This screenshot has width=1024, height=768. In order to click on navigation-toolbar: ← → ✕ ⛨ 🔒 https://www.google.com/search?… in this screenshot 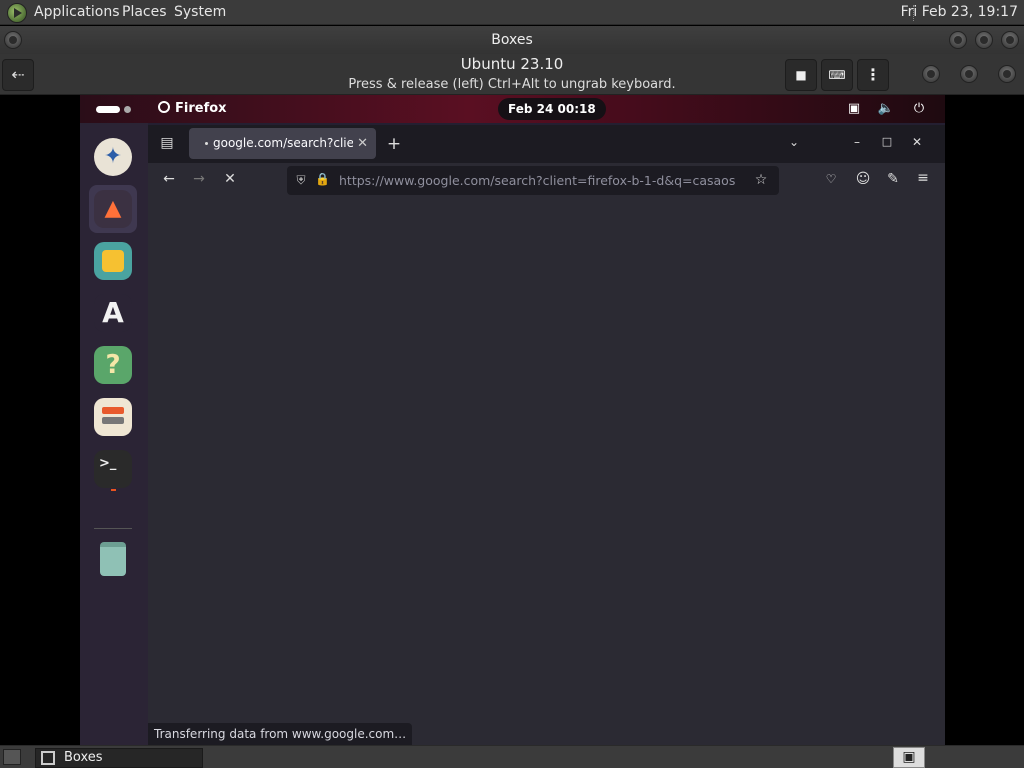, I will do `click(546, 180)`.